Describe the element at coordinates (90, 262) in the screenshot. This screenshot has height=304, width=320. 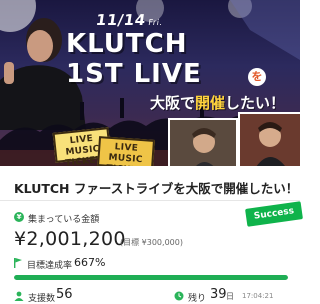
I see `rate-value: 667%` at that location.